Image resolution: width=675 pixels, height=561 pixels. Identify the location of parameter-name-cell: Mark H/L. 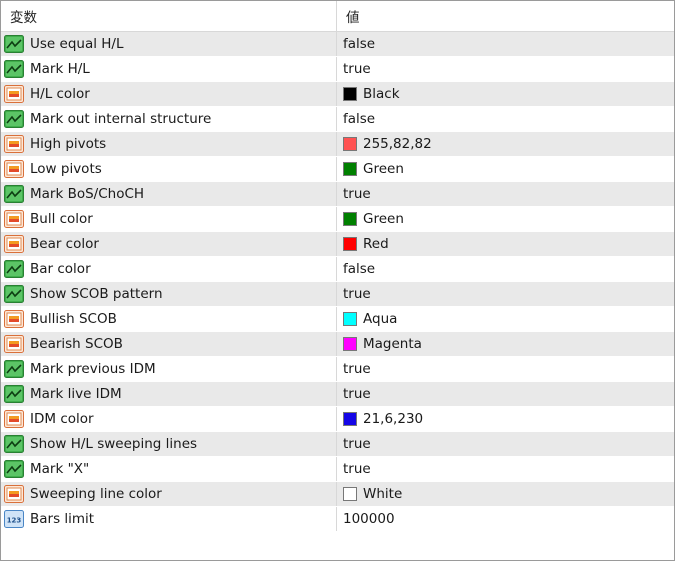
(169, 69).